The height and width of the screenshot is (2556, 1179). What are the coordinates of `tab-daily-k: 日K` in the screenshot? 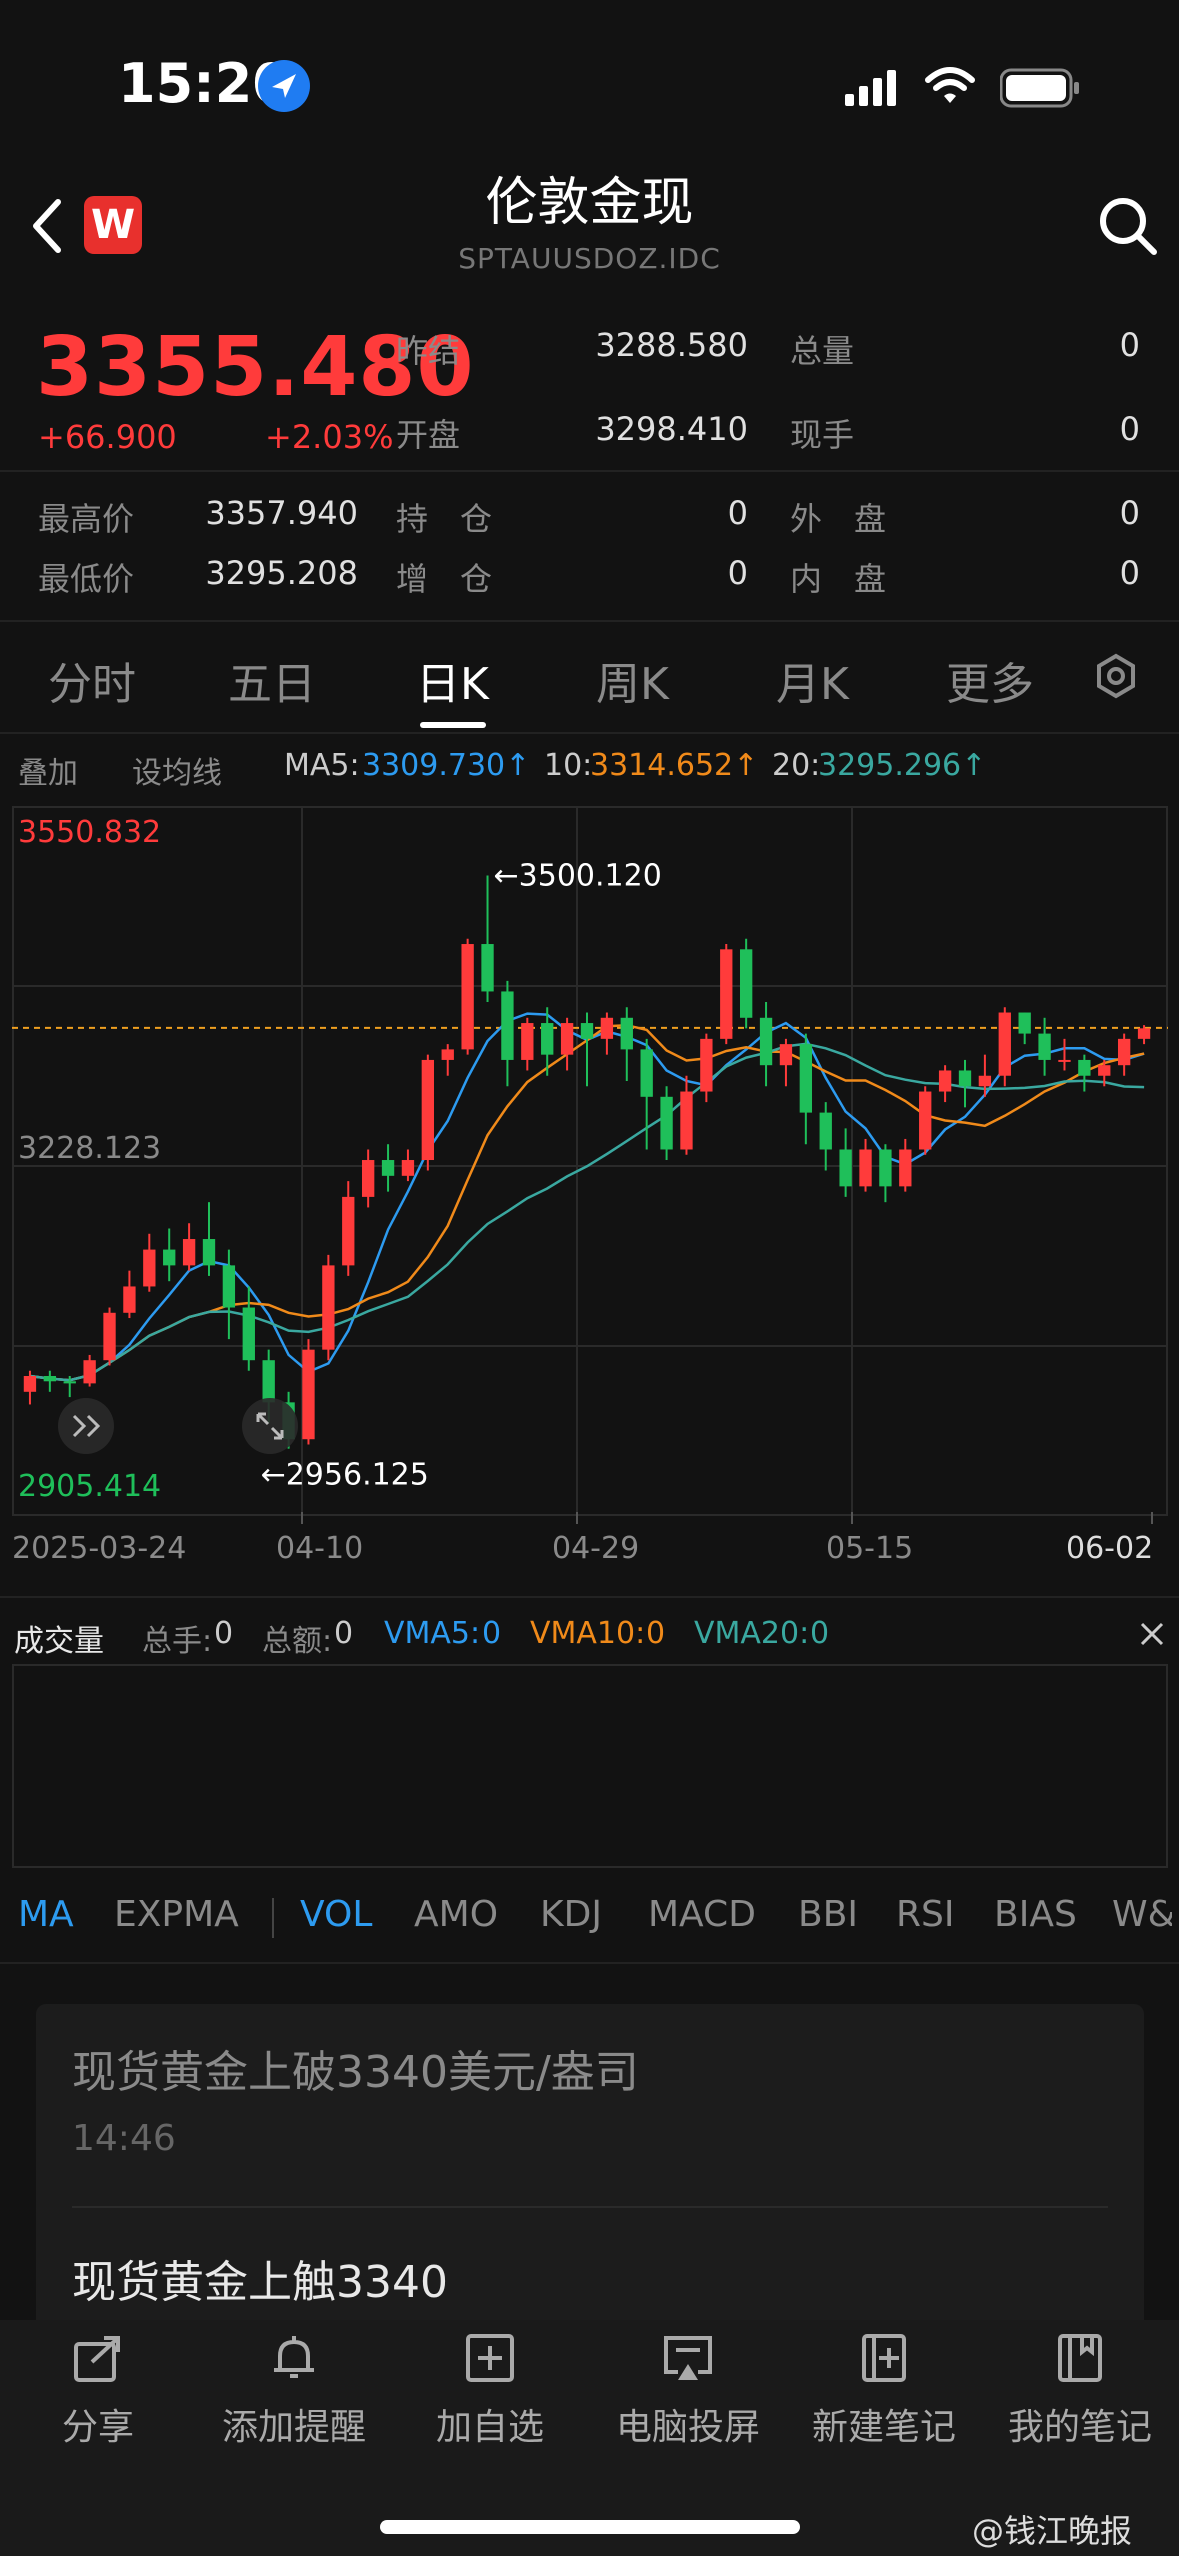 It's located at (452, 680).